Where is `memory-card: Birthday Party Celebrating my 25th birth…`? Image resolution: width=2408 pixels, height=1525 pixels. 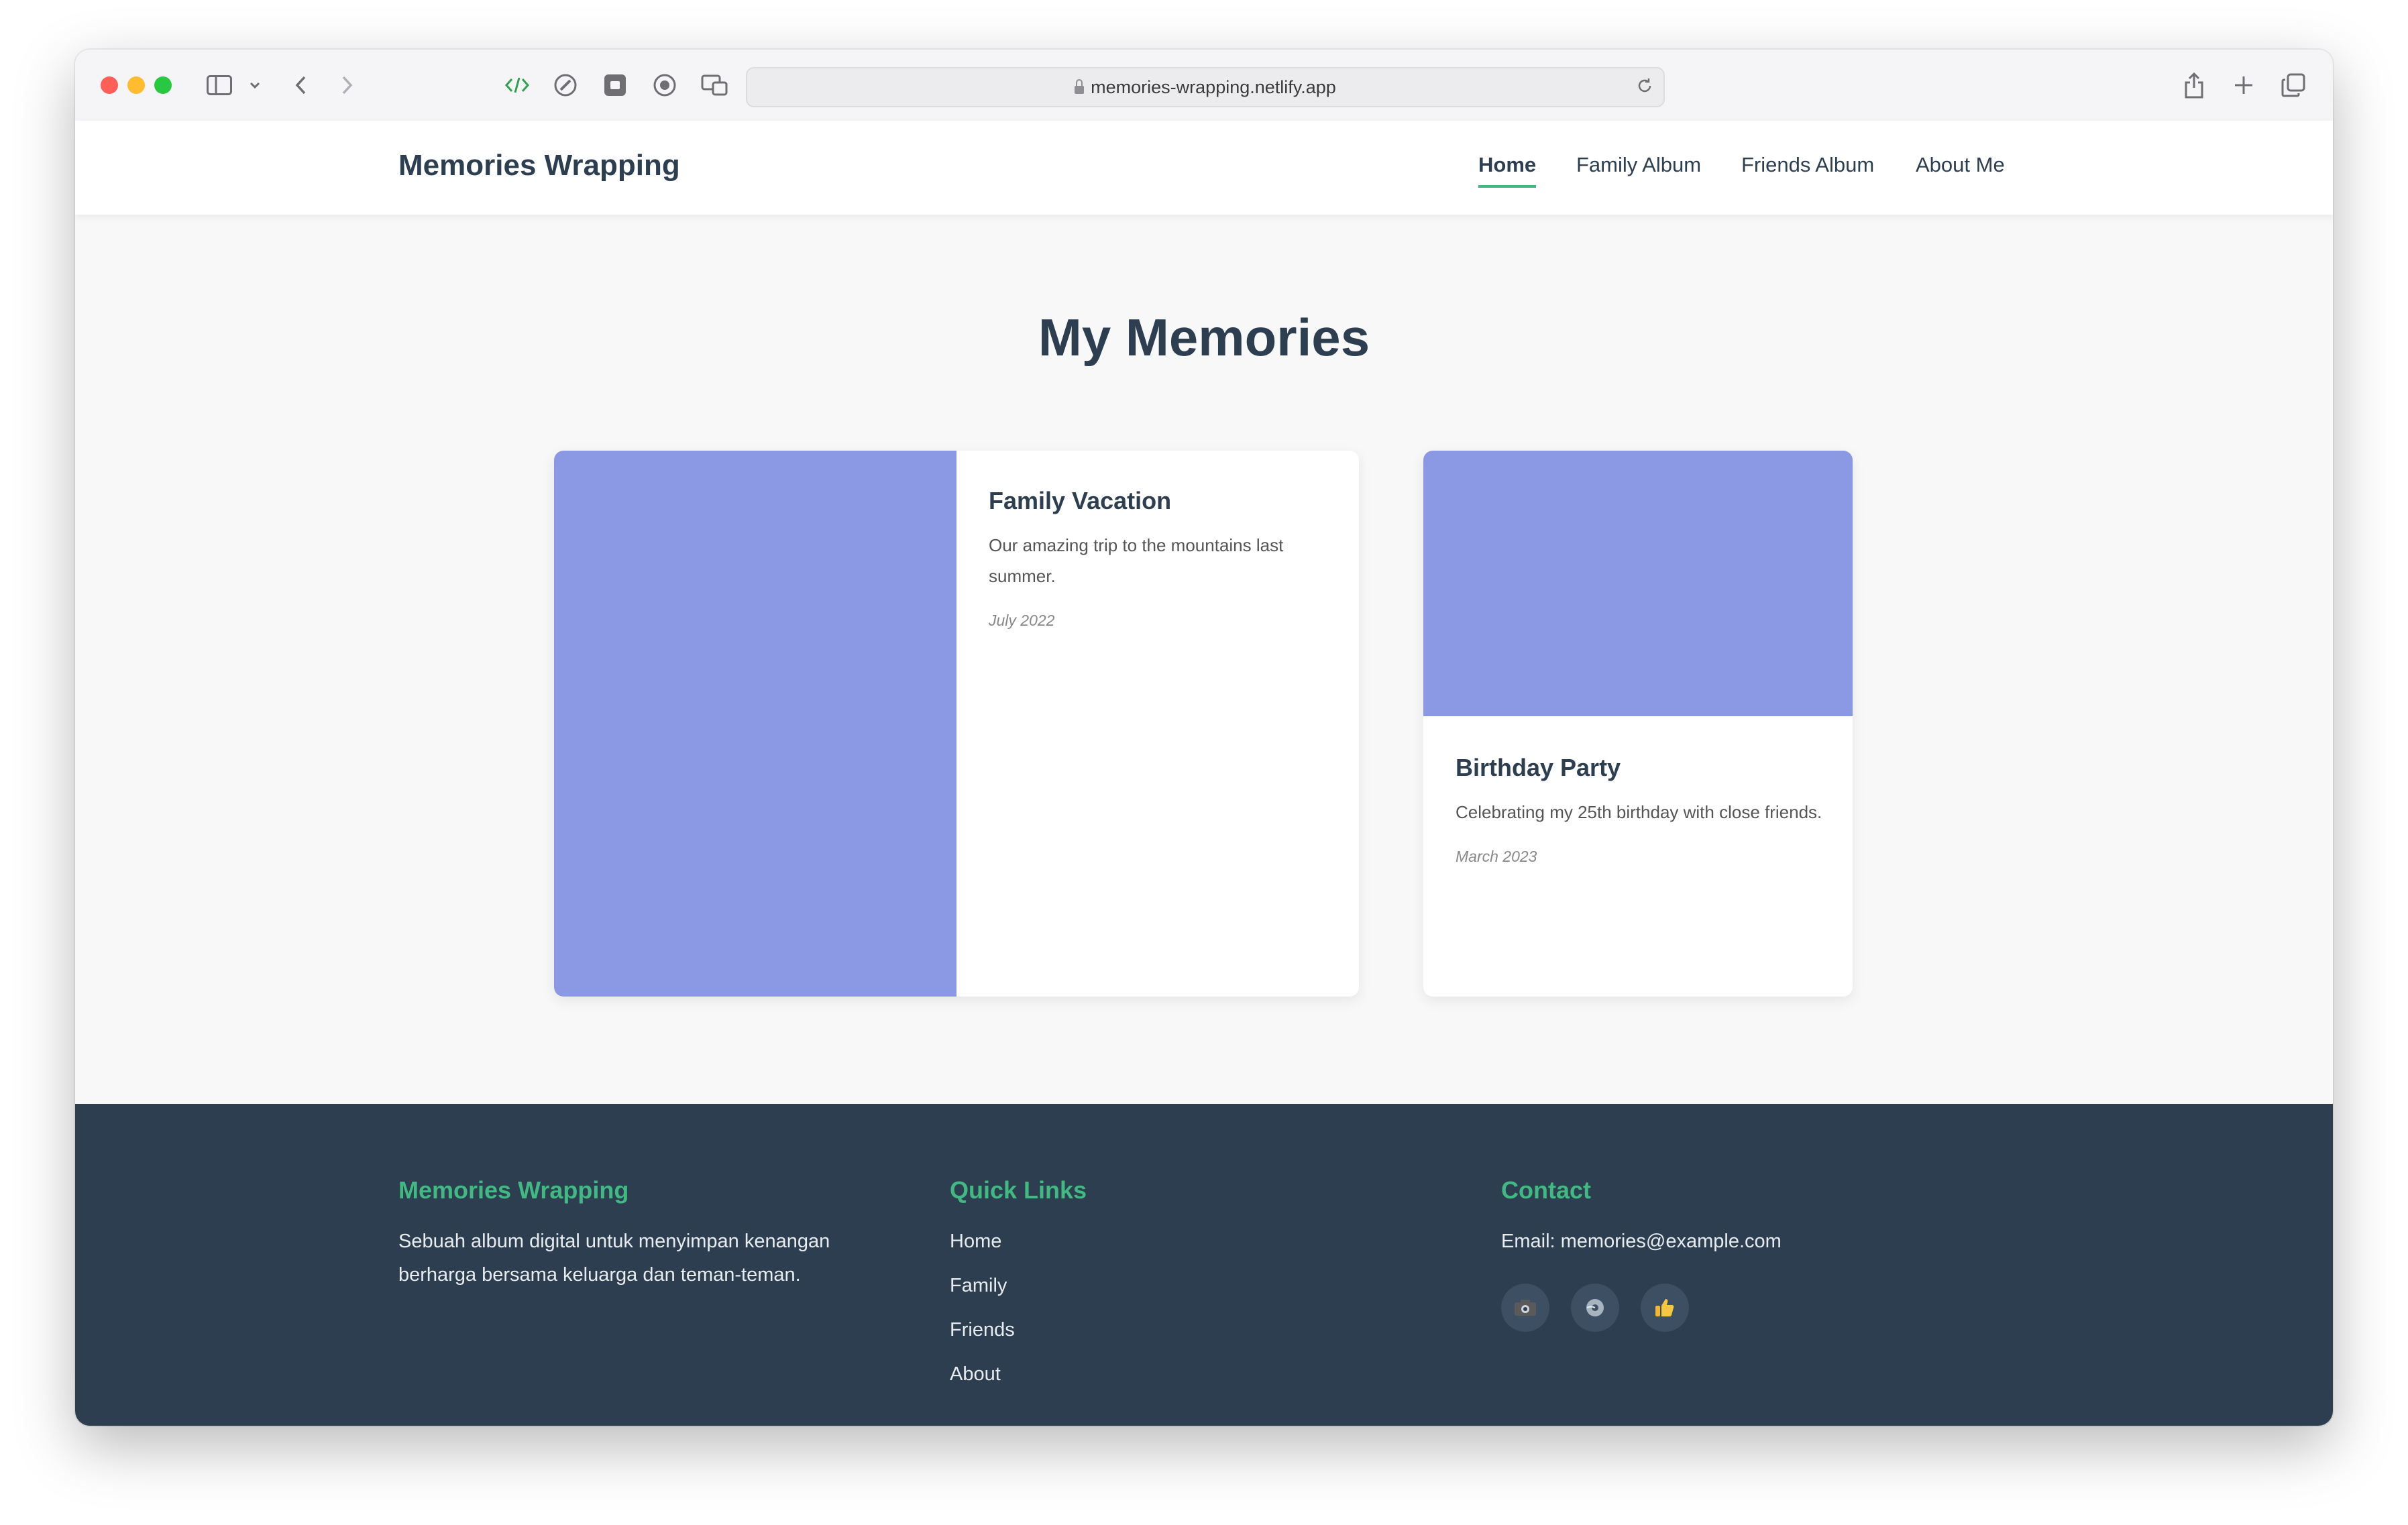
memory-card: Birthday Party Celebrating my 25th birth… is located at coordinates (1638, 724).